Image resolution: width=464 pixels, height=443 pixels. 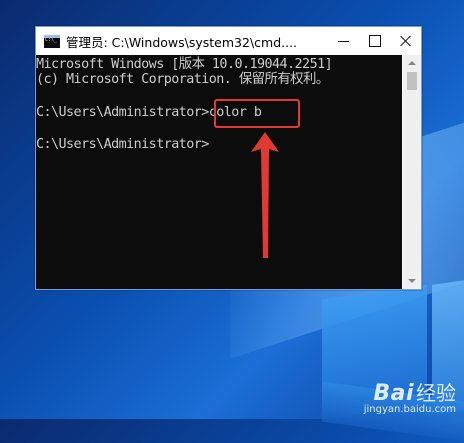 I want to click on close-button, so click(x=405, y=41).